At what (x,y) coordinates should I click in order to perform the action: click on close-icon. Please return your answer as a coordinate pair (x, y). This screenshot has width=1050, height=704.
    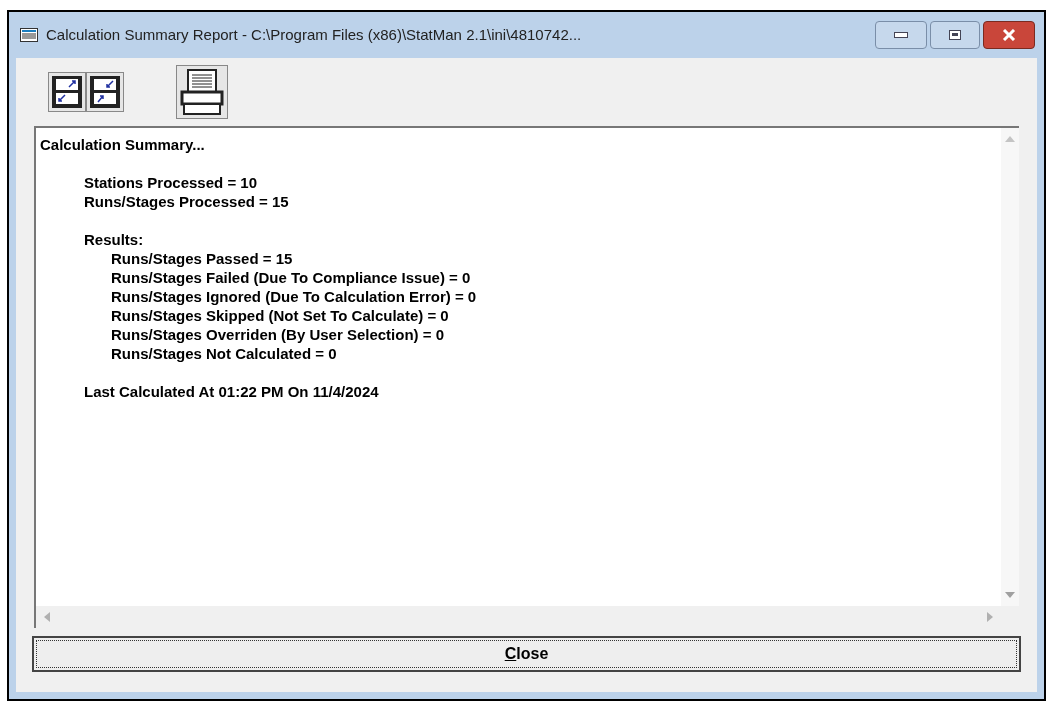
    Looking at the image, I should click on (1009, 35).